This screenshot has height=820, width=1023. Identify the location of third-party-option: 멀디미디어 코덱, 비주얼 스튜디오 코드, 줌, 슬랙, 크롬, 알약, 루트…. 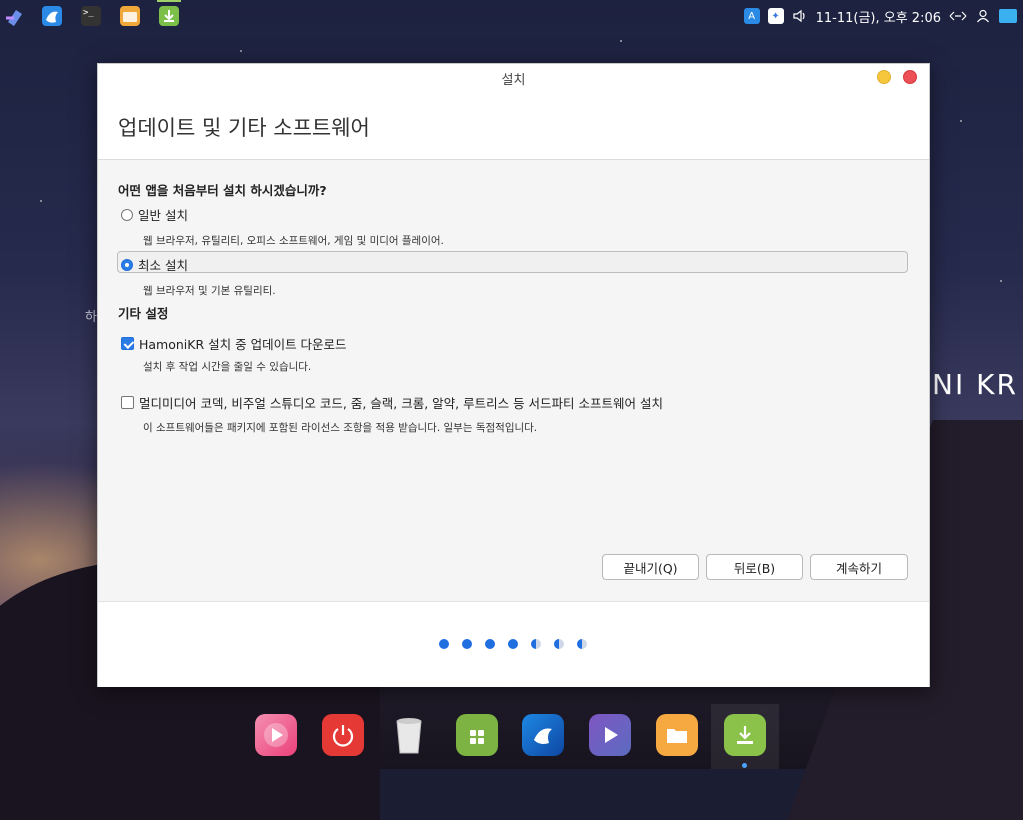
(392, 402).